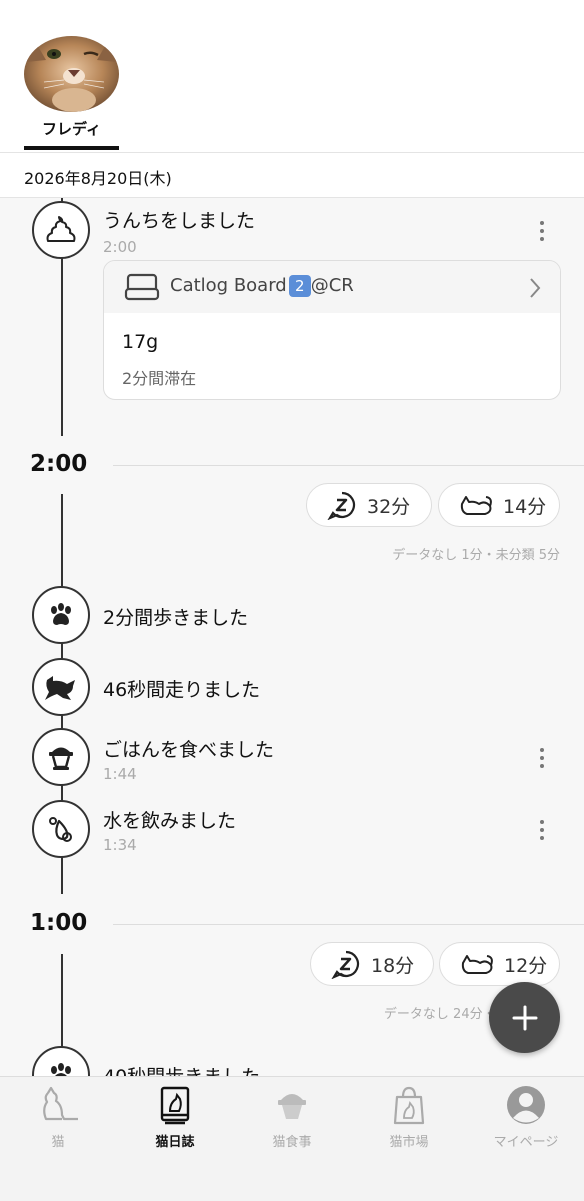  Describe the element at coordinates (499, 505) in the screenshot. I see `rest-summary-pill: 14分` at that location.